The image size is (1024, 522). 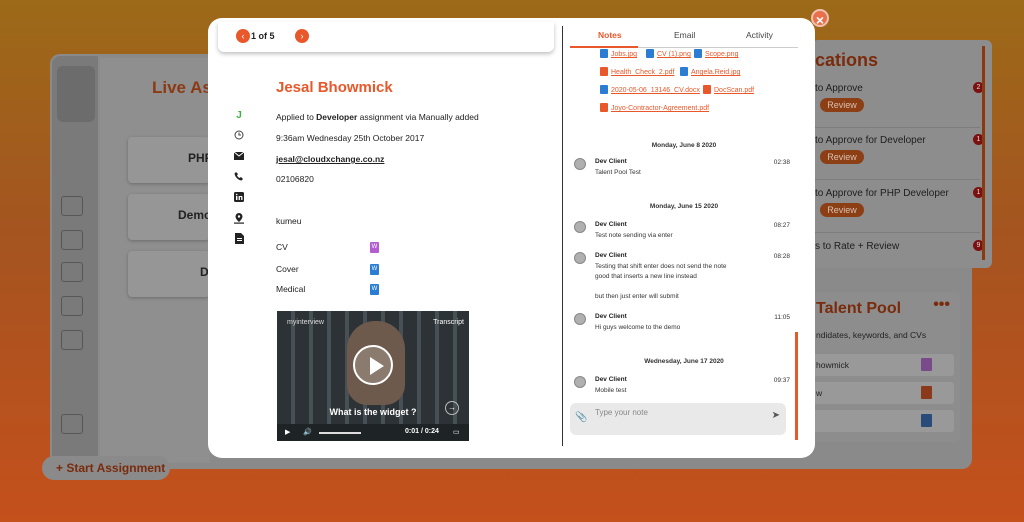 I want to click on notifications-scrollbar, so click(x=983, y=153).